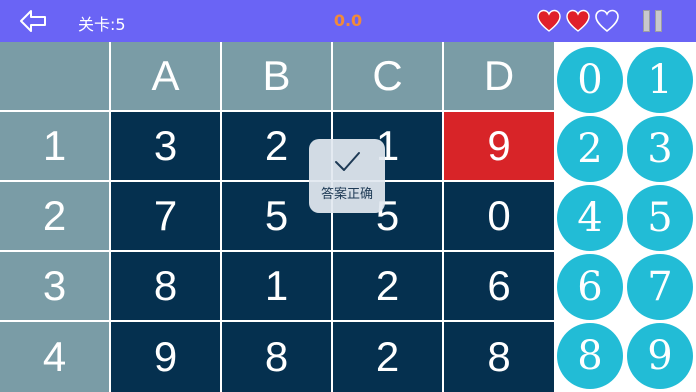 This screenshot has height=392, width=696. Describe the element at coordinates (387, 286) in the screenshot. I see `grid-cell-c3: 2` at that location.